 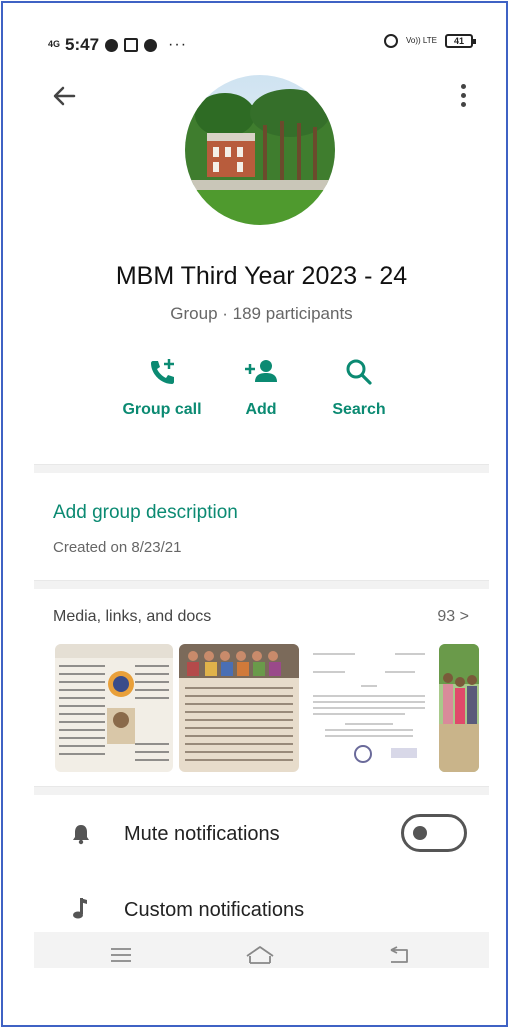 I want to click on group-name: MBM Third Year 2023 - 24, so click(x=261, y=276).